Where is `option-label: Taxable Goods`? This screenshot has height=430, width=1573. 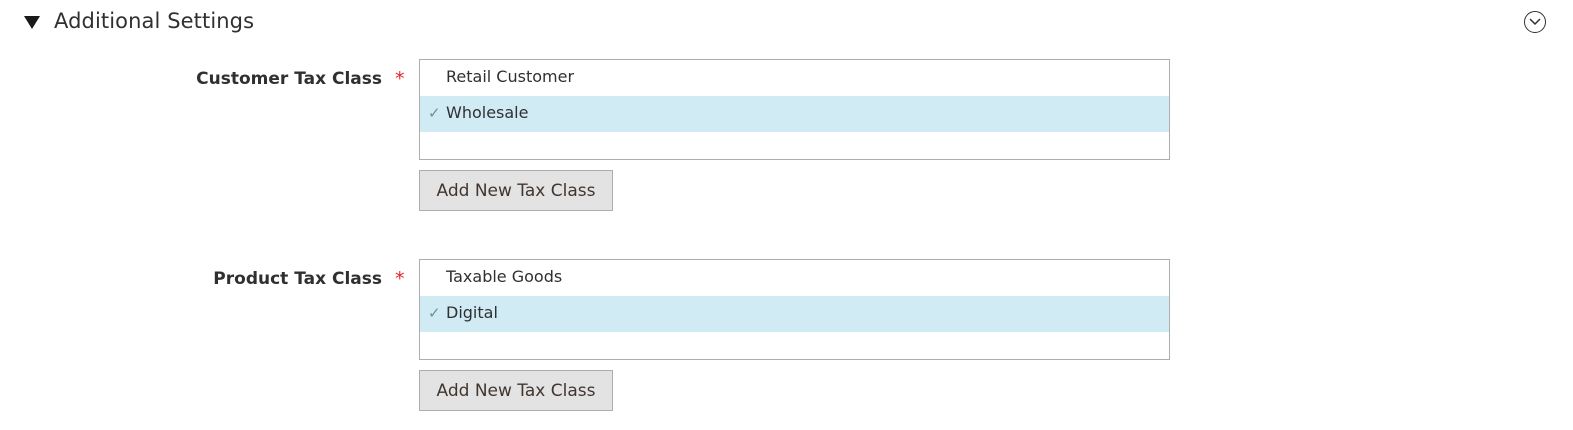 option-label: Taxable Goods is located at coordinates (504, 276).